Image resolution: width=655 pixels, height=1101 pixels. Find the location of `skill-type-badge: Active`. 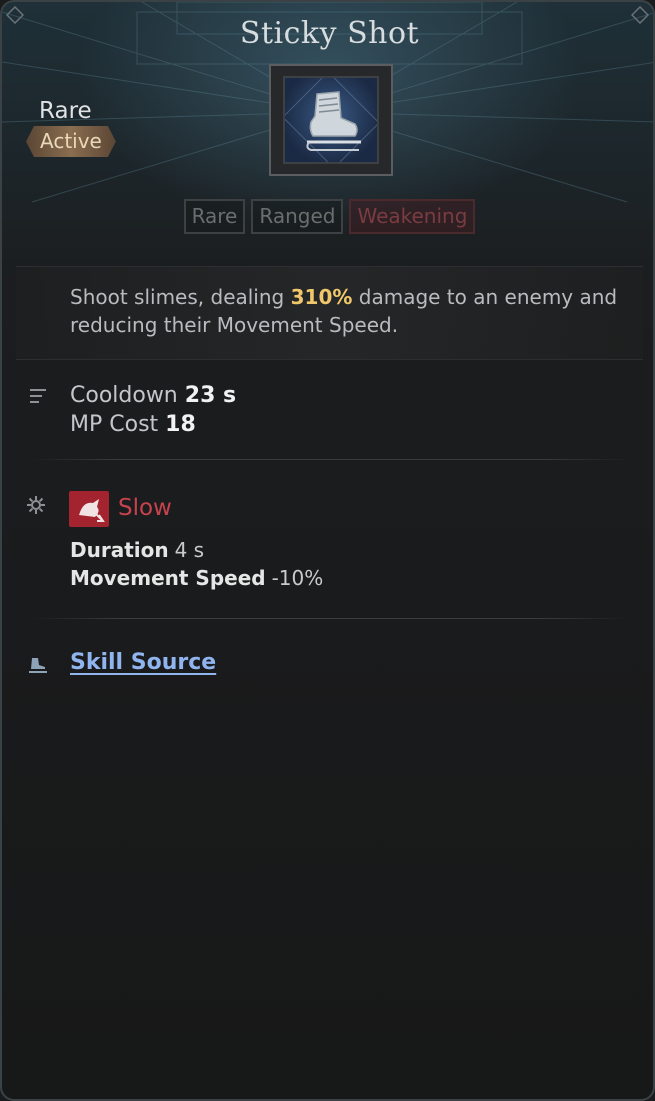

skill-type-badge: Active is located at coordinates (71, 141).